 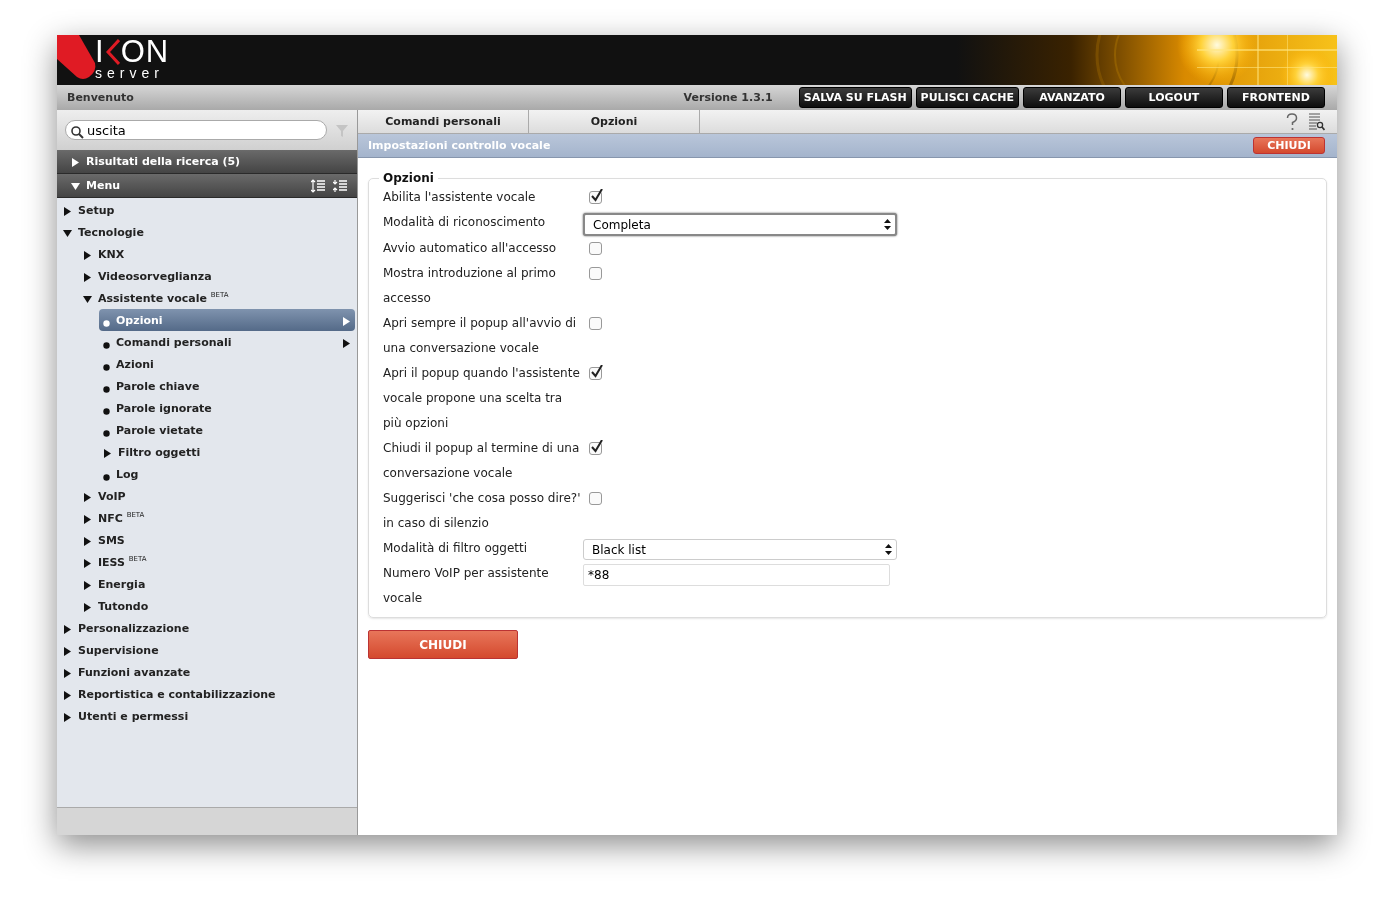 What do you see at coordinates (206, 430) in the screenshot?
I see `menu-item: Parole vietate` at bounding box center [206, 430].